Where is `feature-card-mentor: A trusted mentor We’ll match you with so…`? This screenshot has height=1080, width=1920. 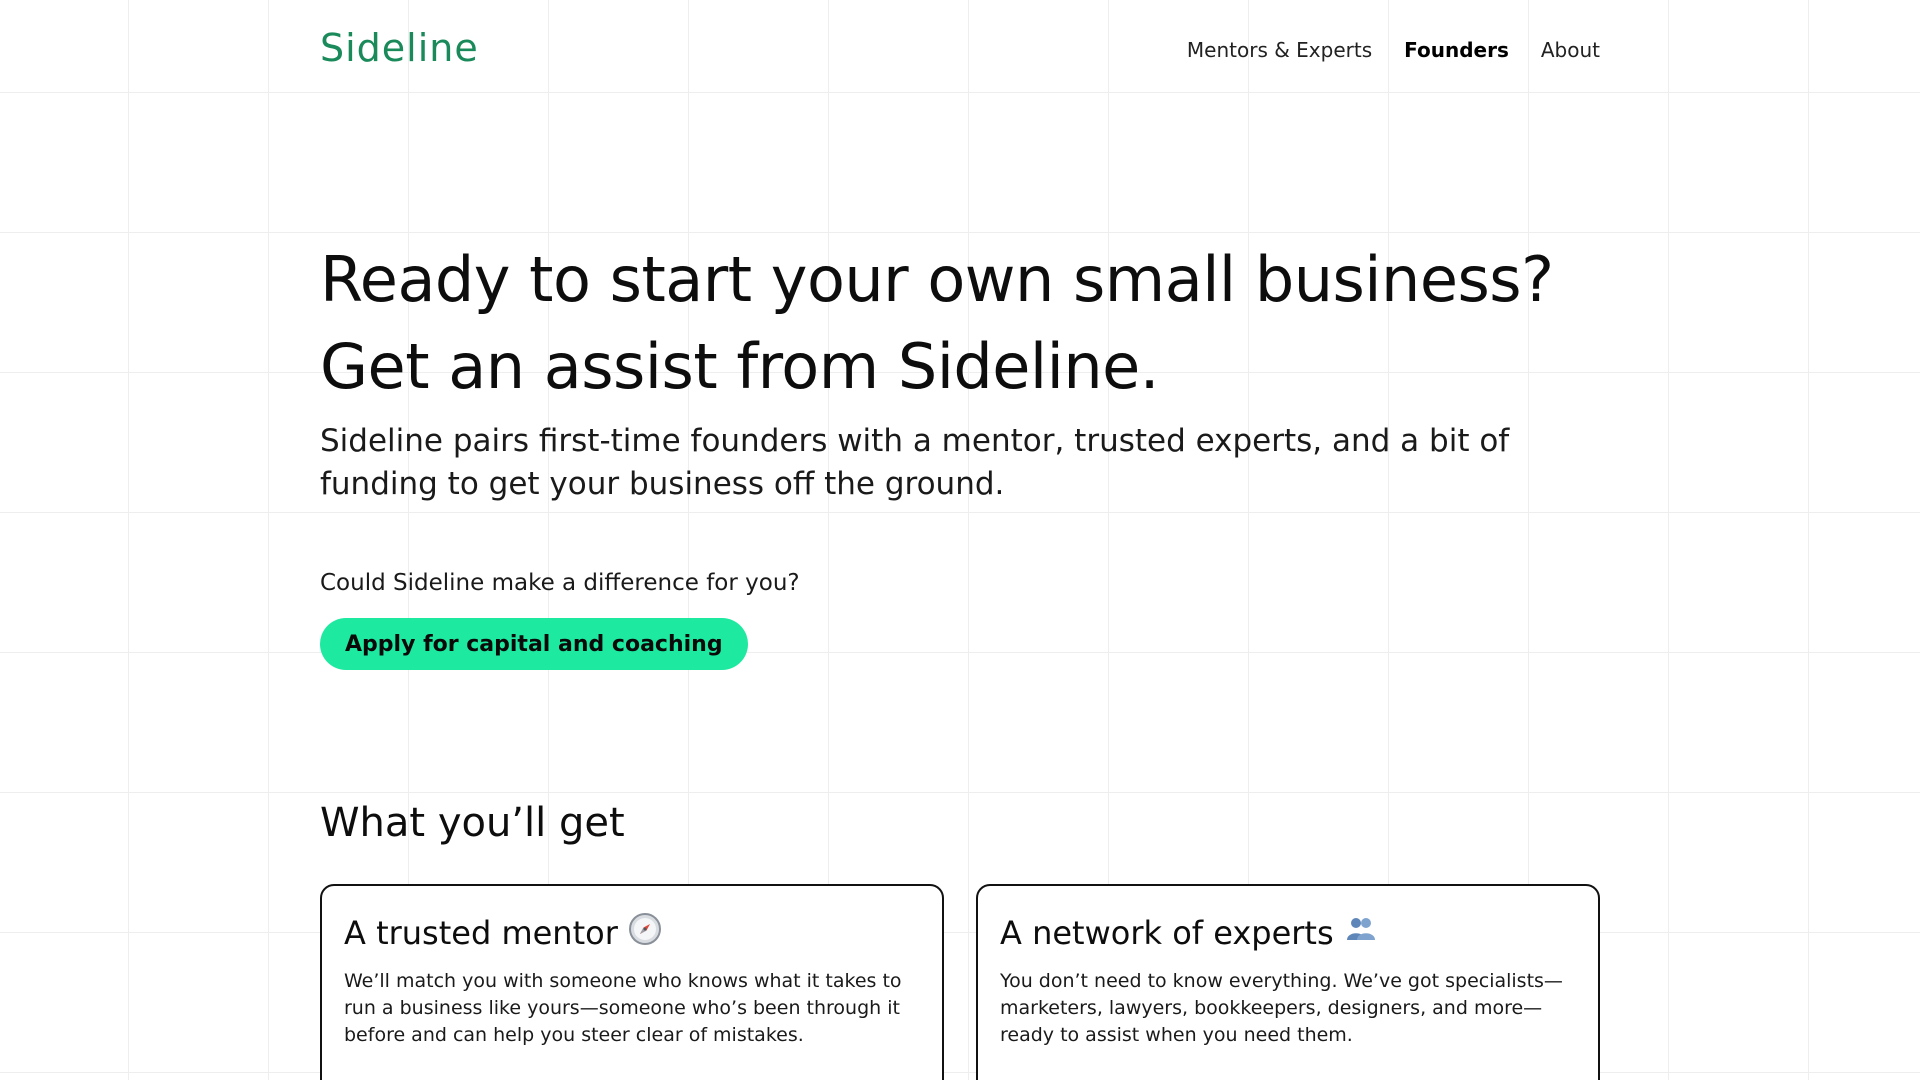
feature-card-mentor: A trusted mentor We’ll match you with so… is located at coordinates (632, 982).